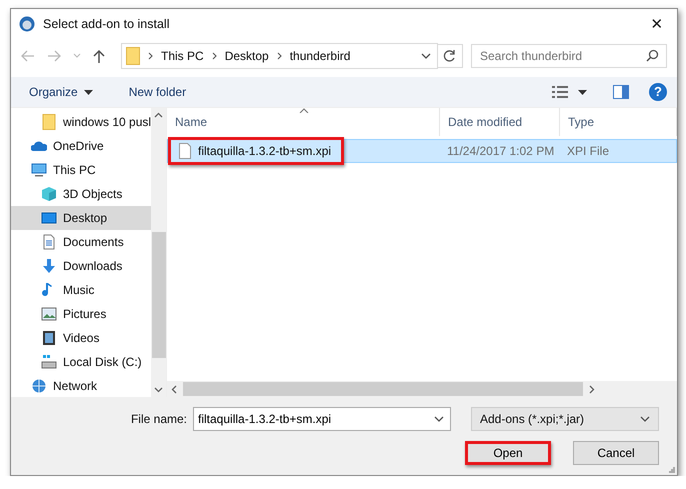 This screenshot has width=686, height=489. I want to click on open-button: Open, so click(508, 453).